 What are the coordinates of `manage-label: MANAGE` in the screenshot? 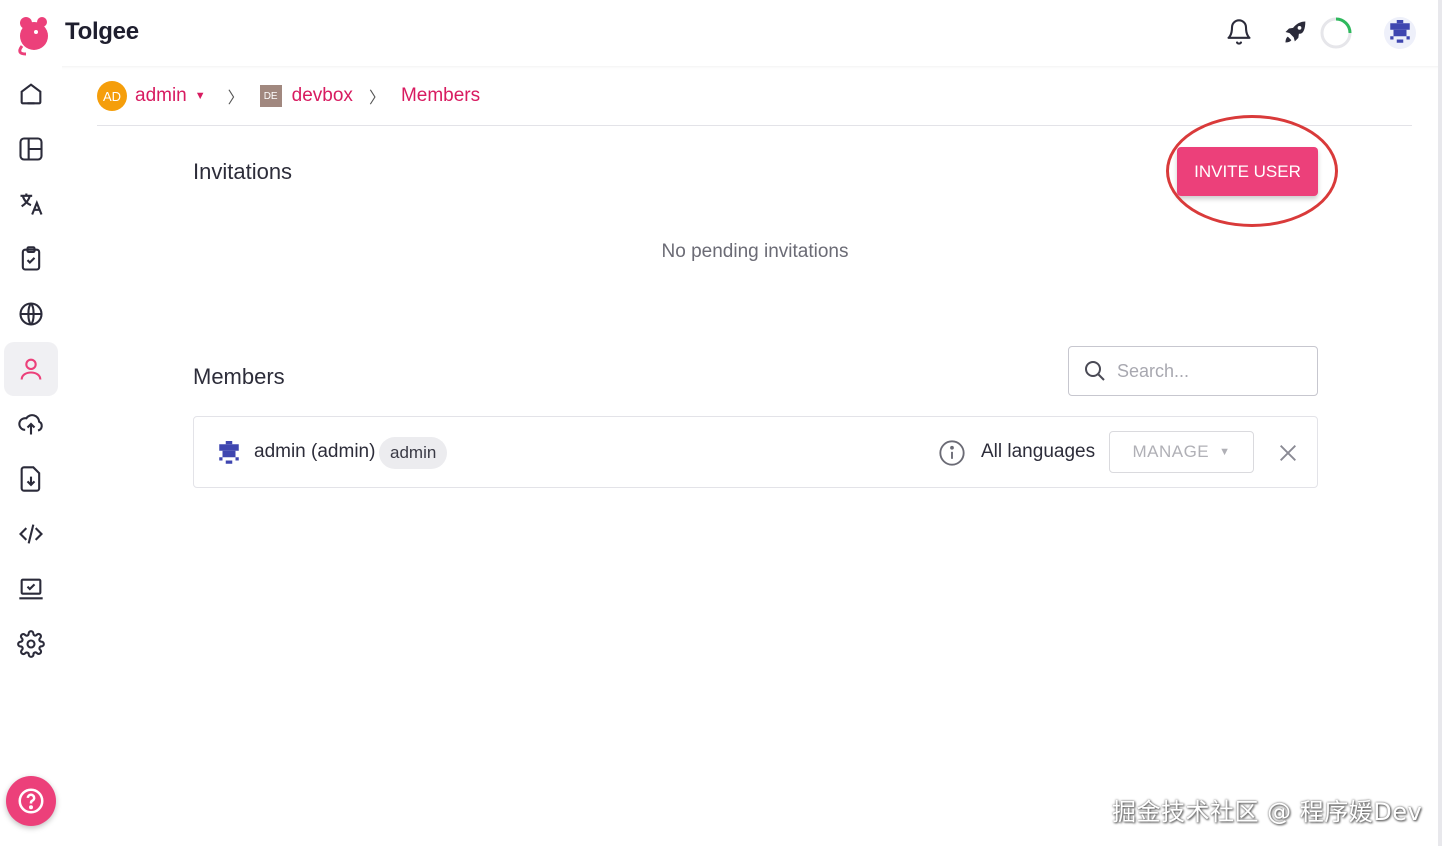 It's located at (1171, 451).